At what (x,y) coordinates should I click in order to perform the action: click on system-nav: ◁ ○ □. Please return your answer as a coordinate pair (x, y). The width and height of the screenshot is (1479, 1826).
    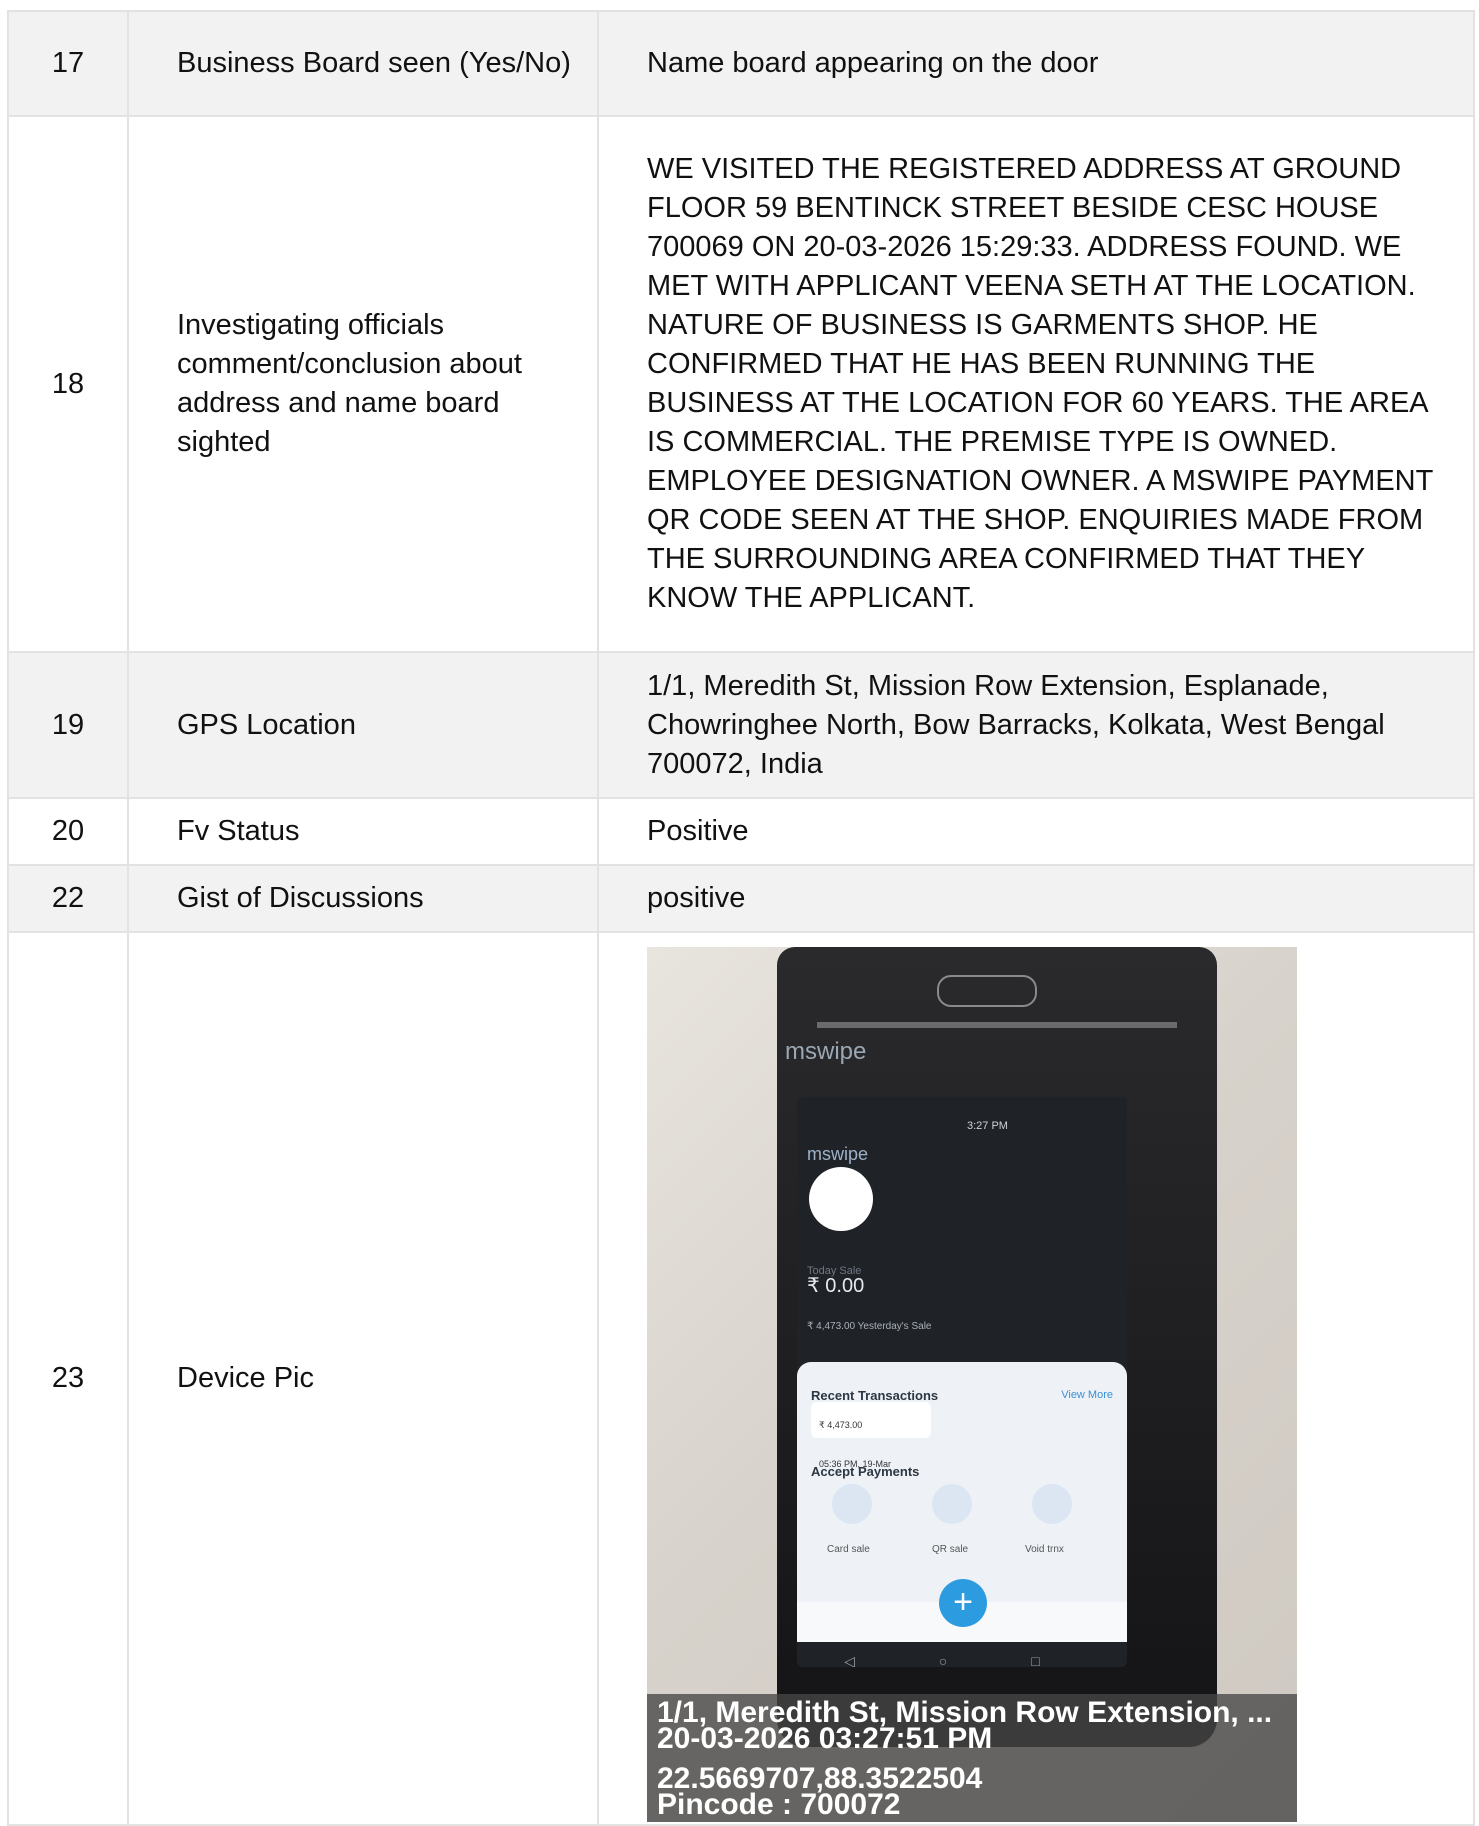
    Looking at the image, I should click on (962, 1660).